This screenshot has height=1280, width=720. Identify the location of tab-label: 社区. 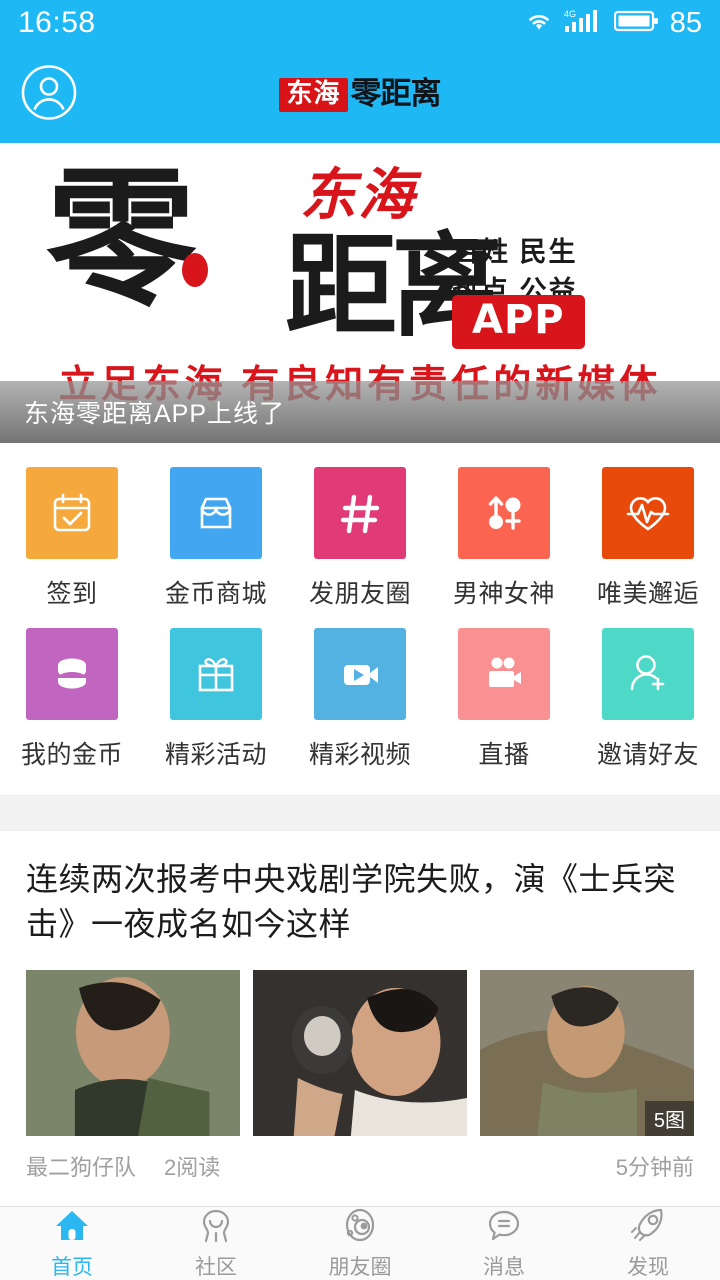
(216, 1267).